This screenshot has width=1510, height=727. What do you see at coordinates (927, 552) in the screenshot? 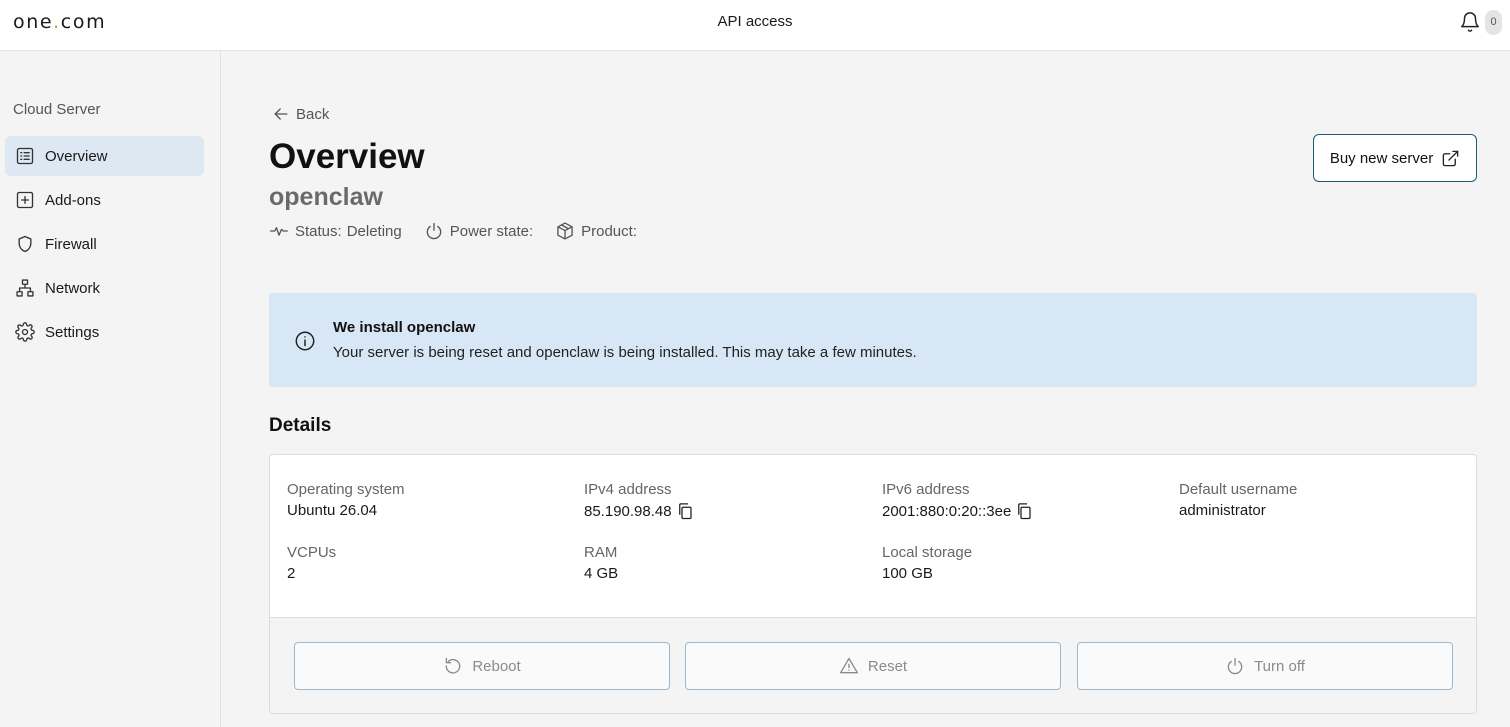
I see `local-storage-label: Local storage` at bounding box center [927, 552].